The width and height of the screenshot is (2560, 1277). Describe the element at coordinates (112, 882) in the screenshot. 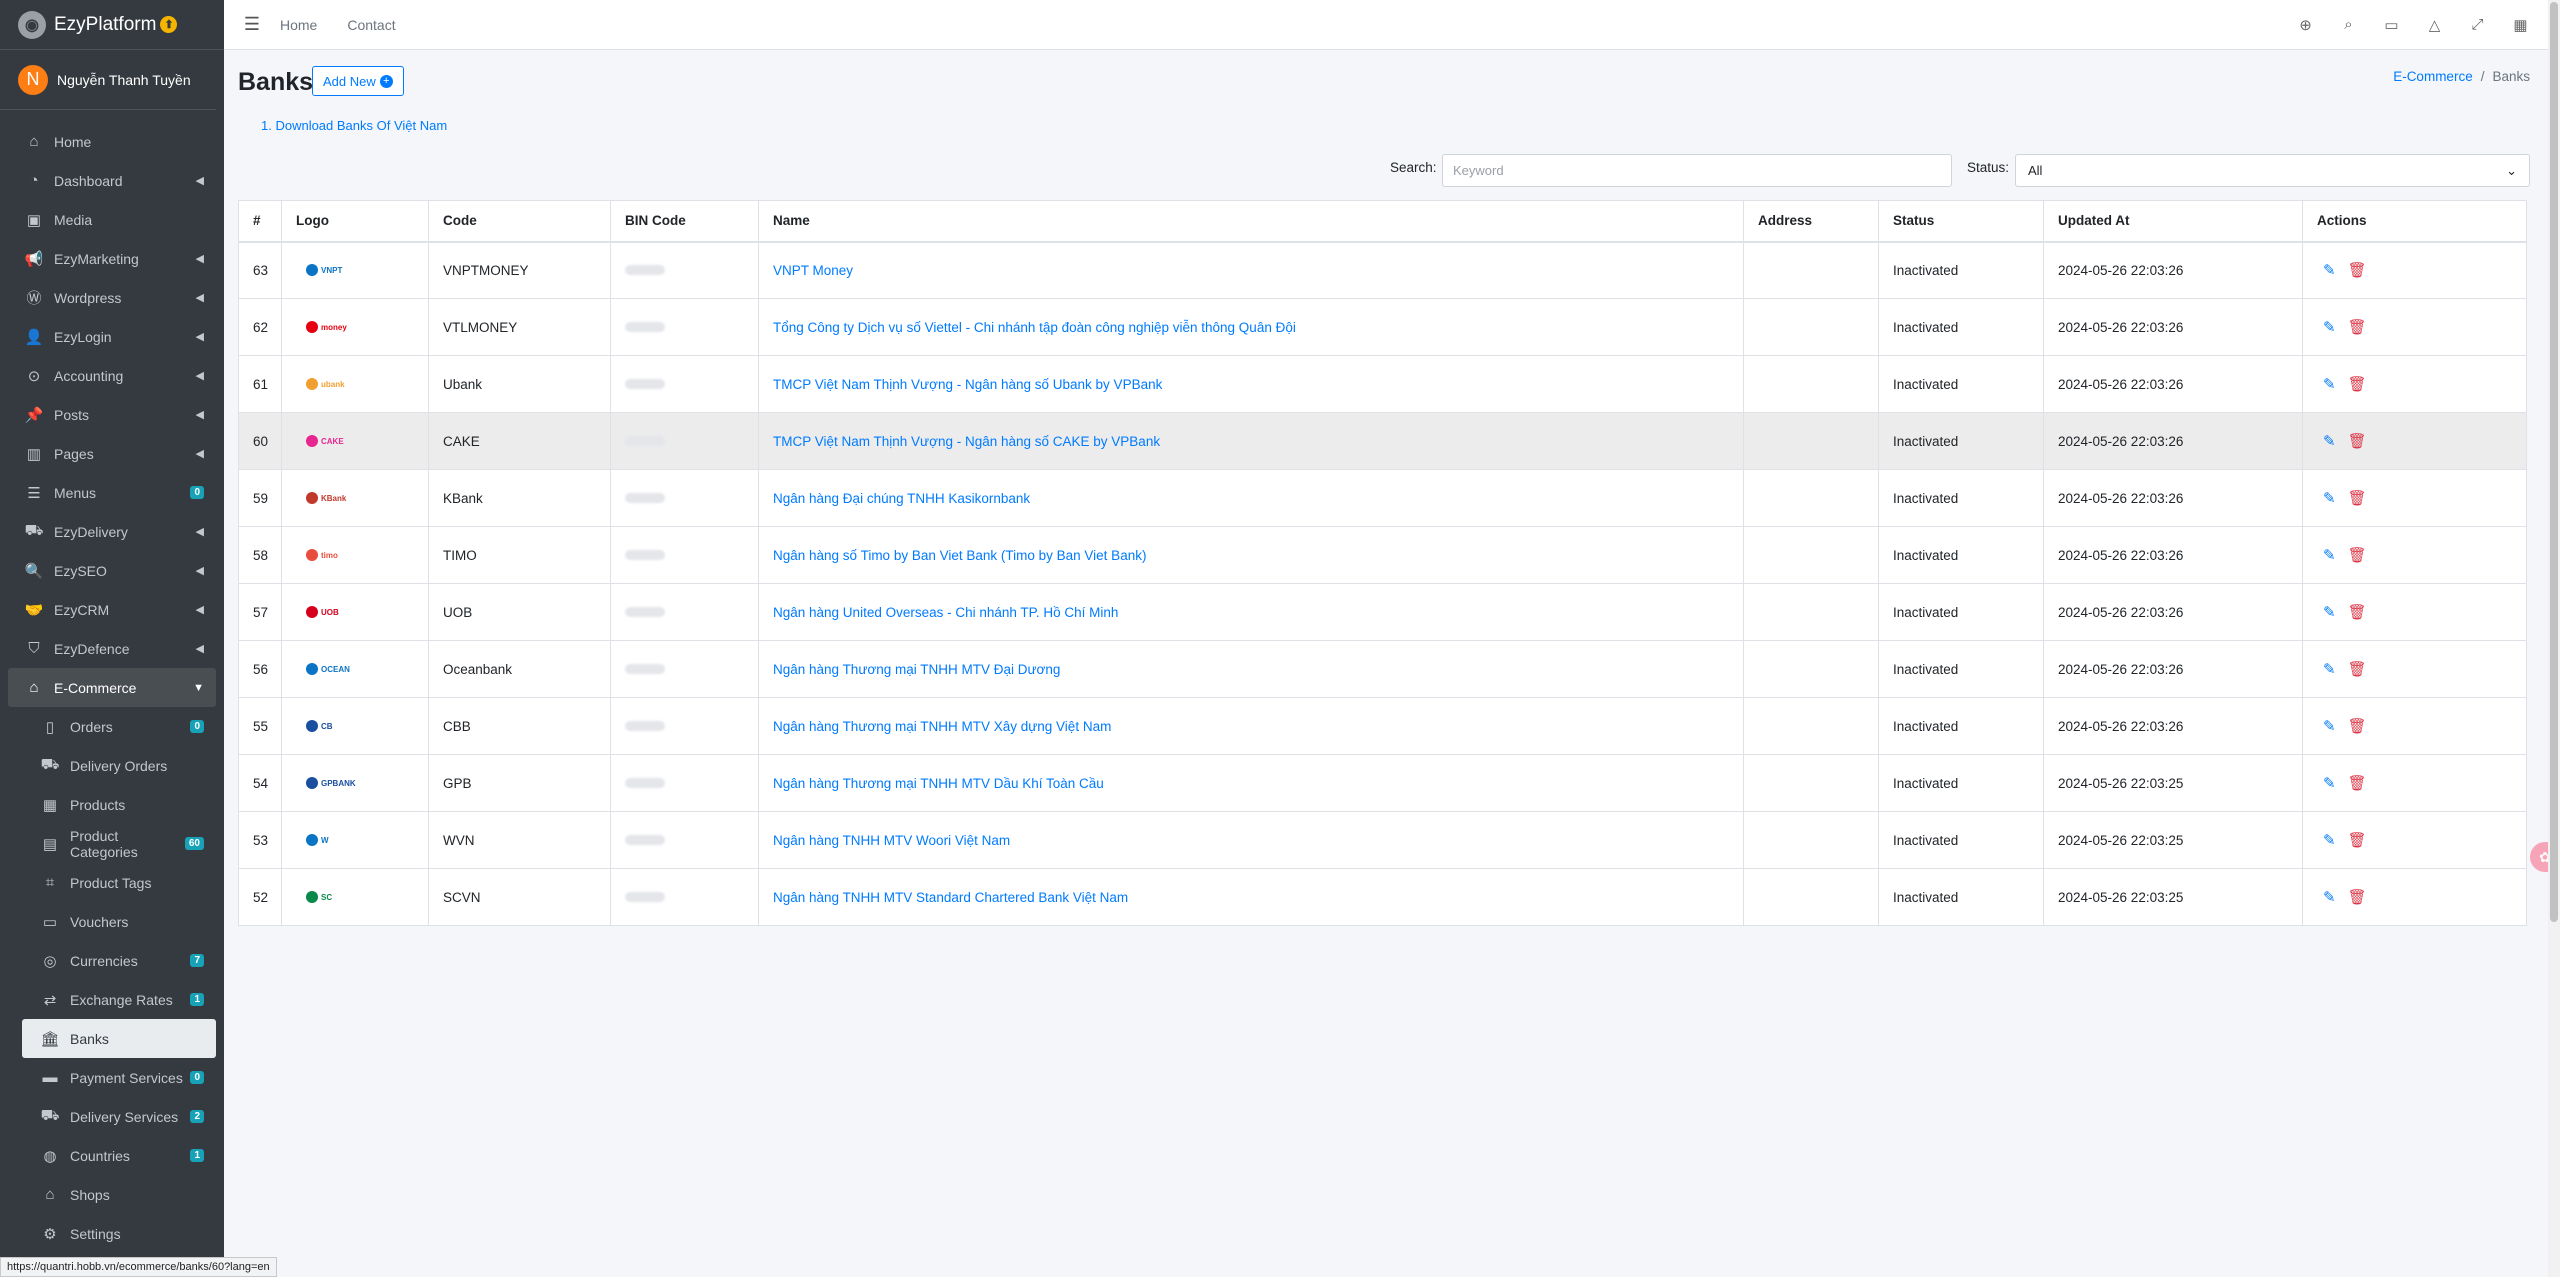

I see `sidebar-item-product-tags: ⌗ Product Tags` at that location.